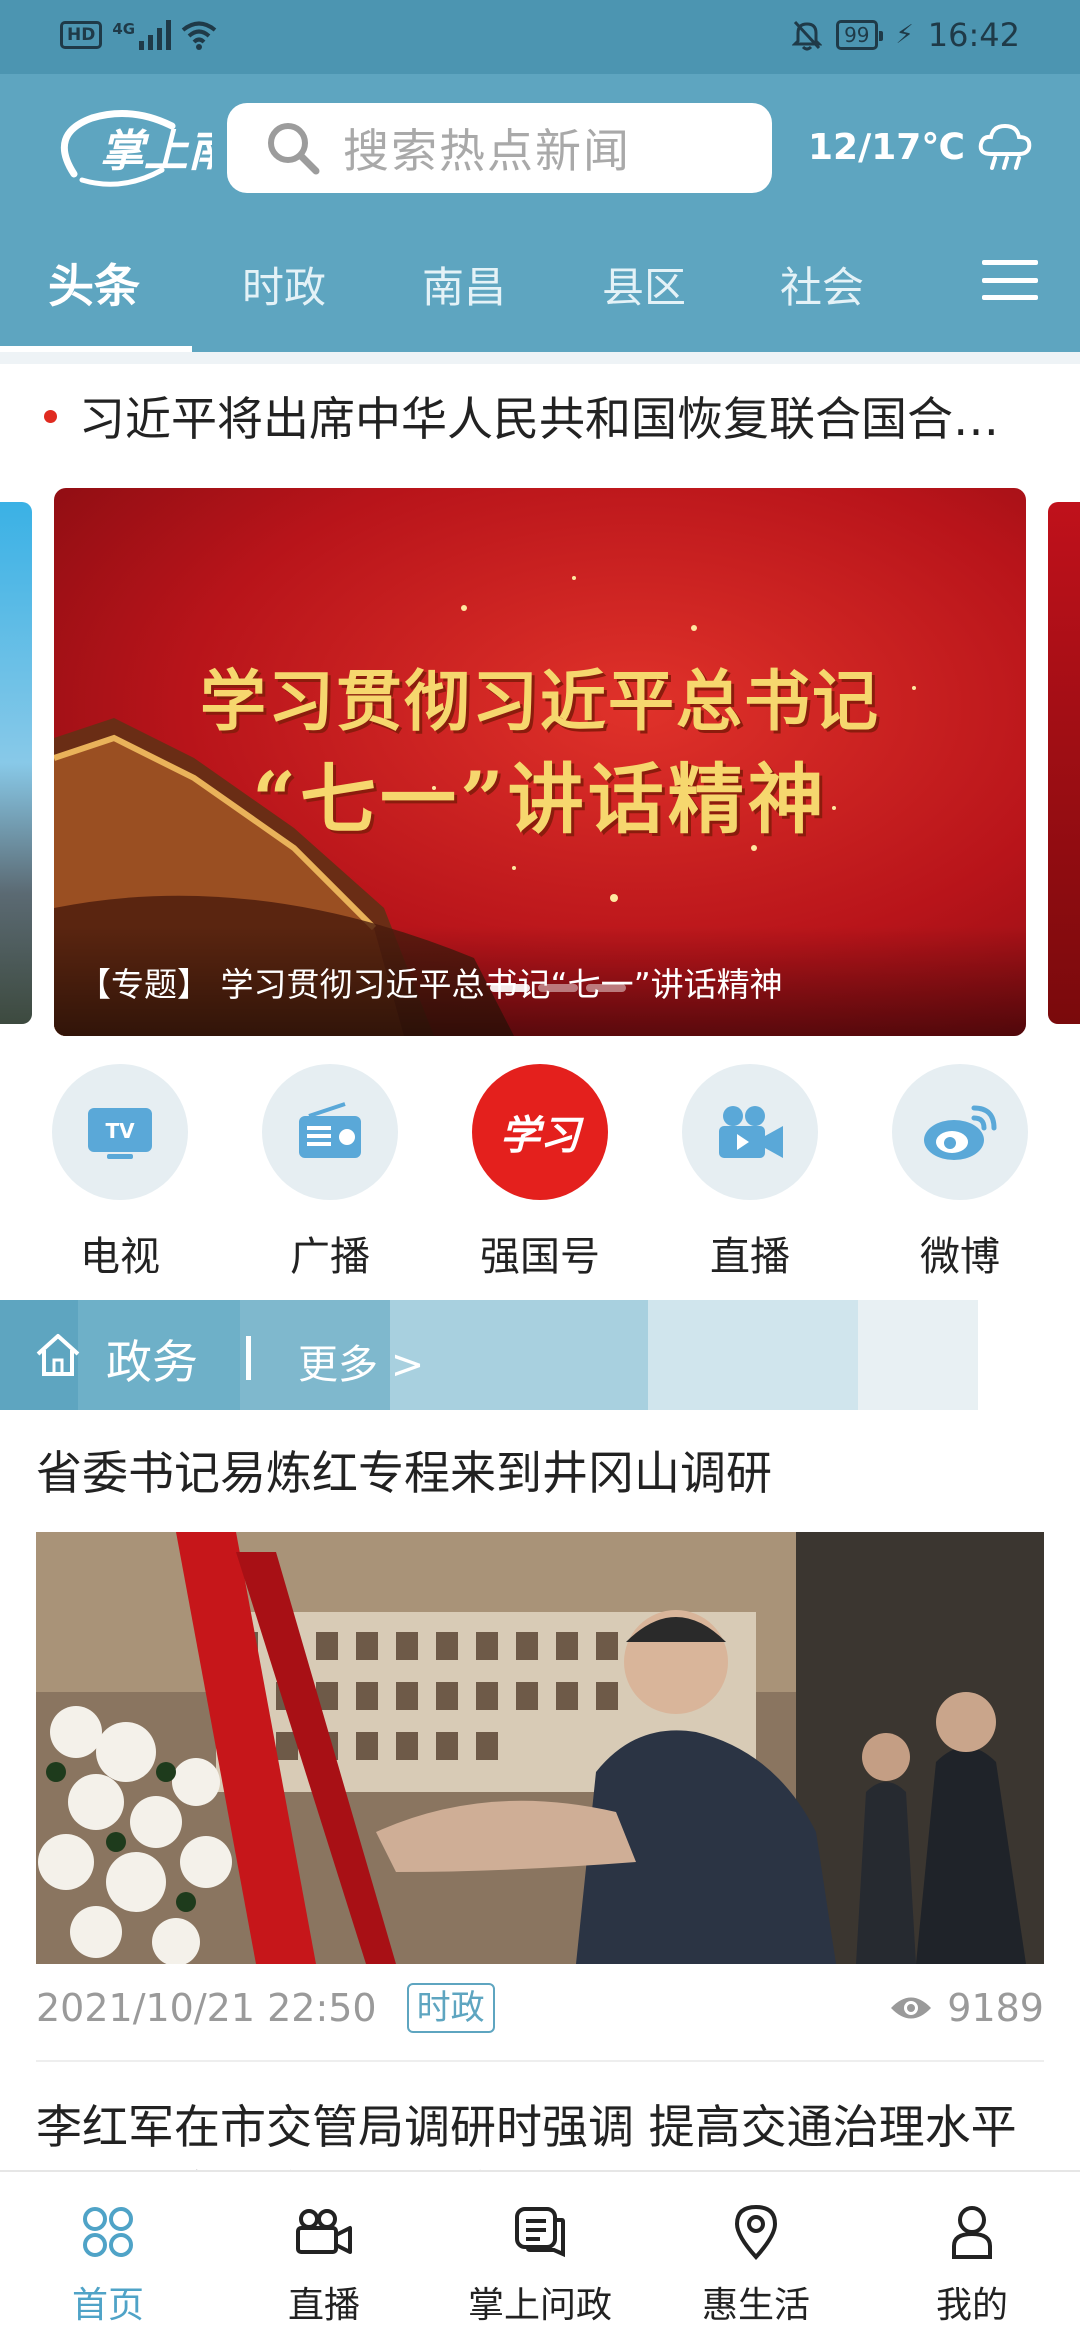 The height and width of the screenshot is (2340, 1080). I want to click on channel-label: 强国号, so click(540, 1257).